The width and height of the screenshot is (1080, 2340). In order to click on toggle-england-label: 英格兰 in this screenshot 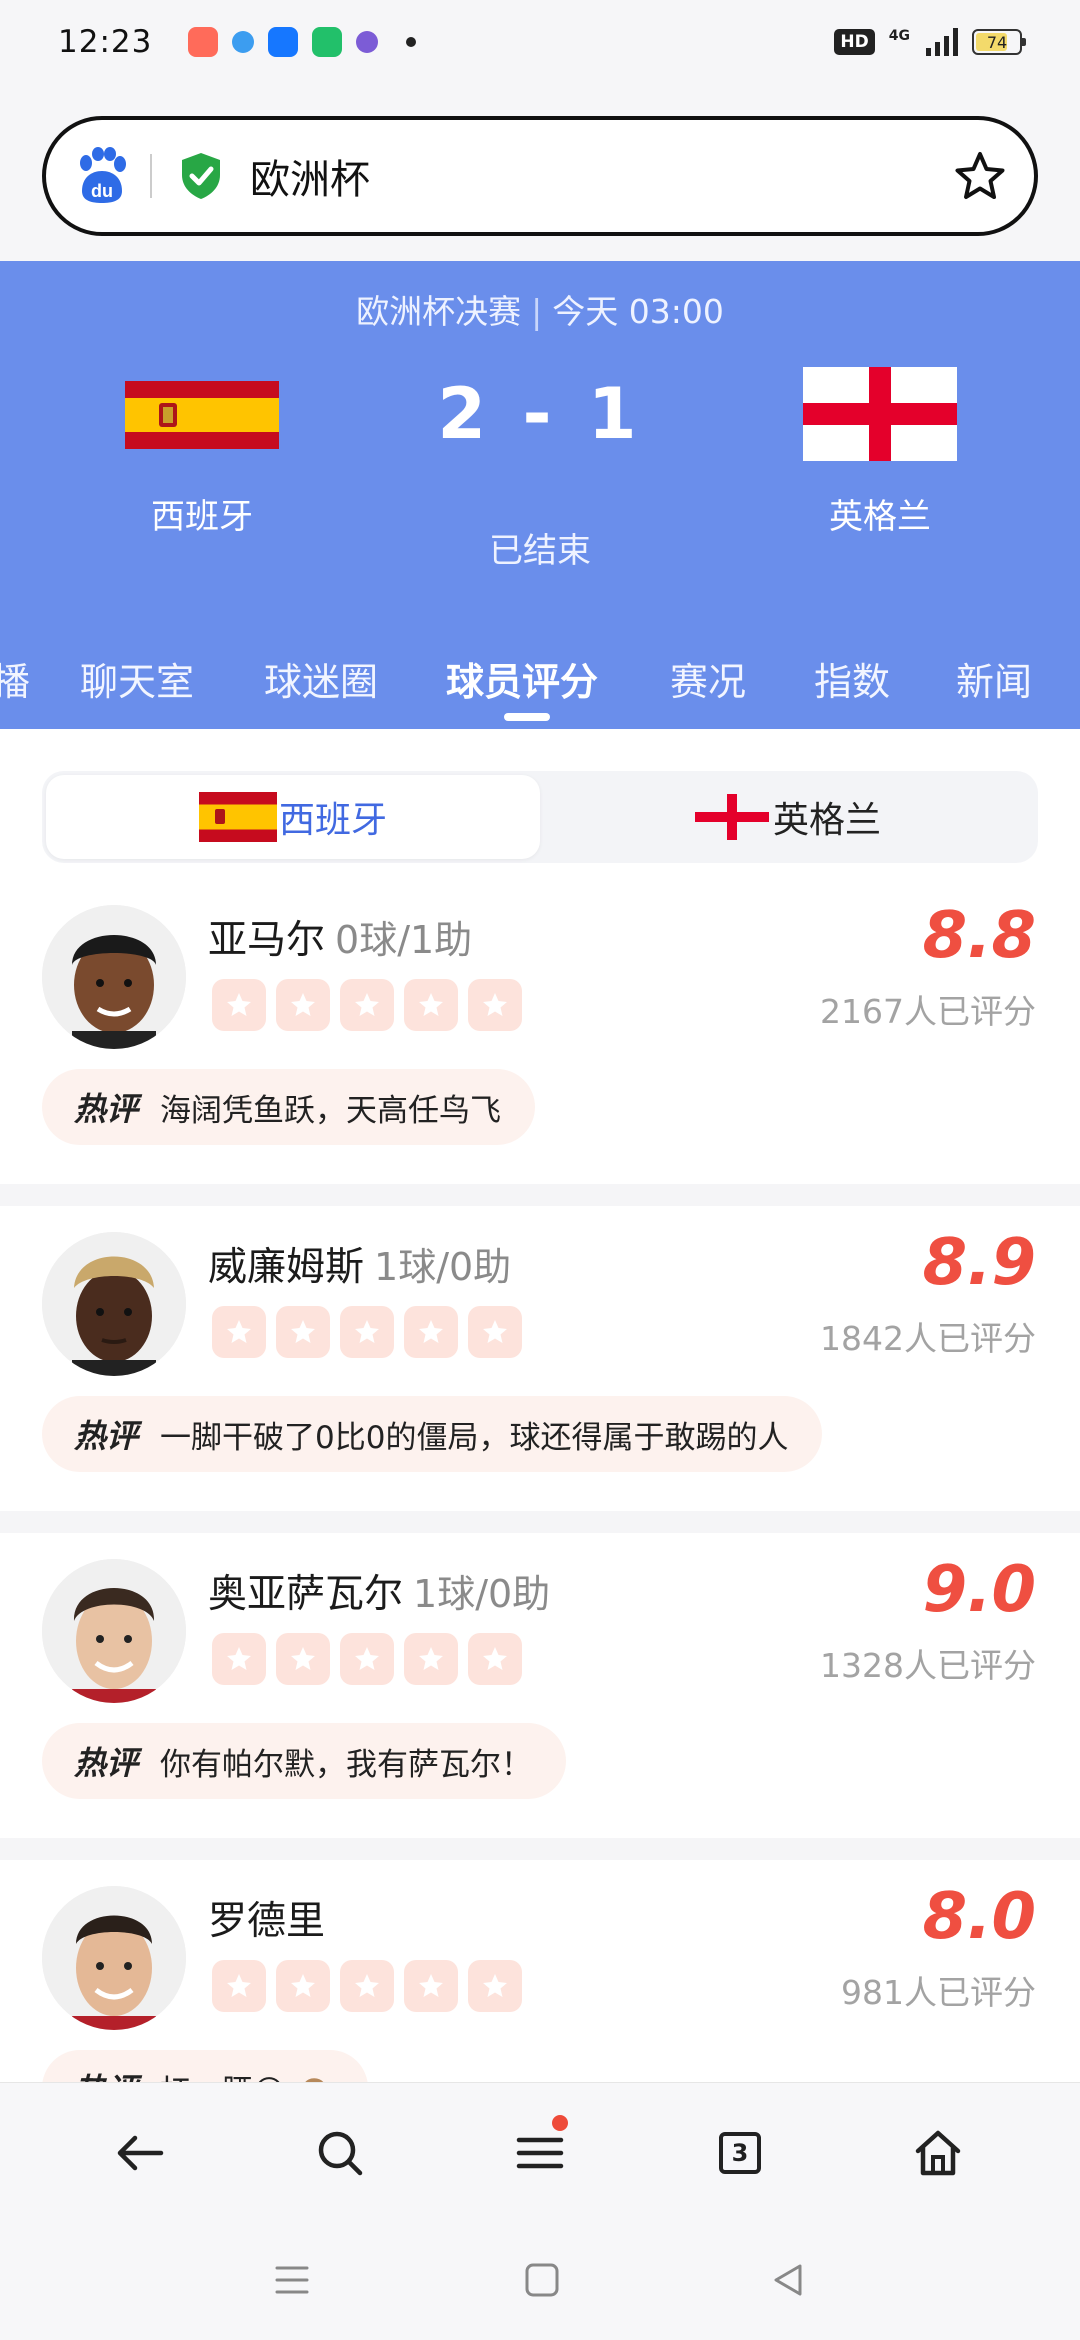, I will do `click(826, 820)`.